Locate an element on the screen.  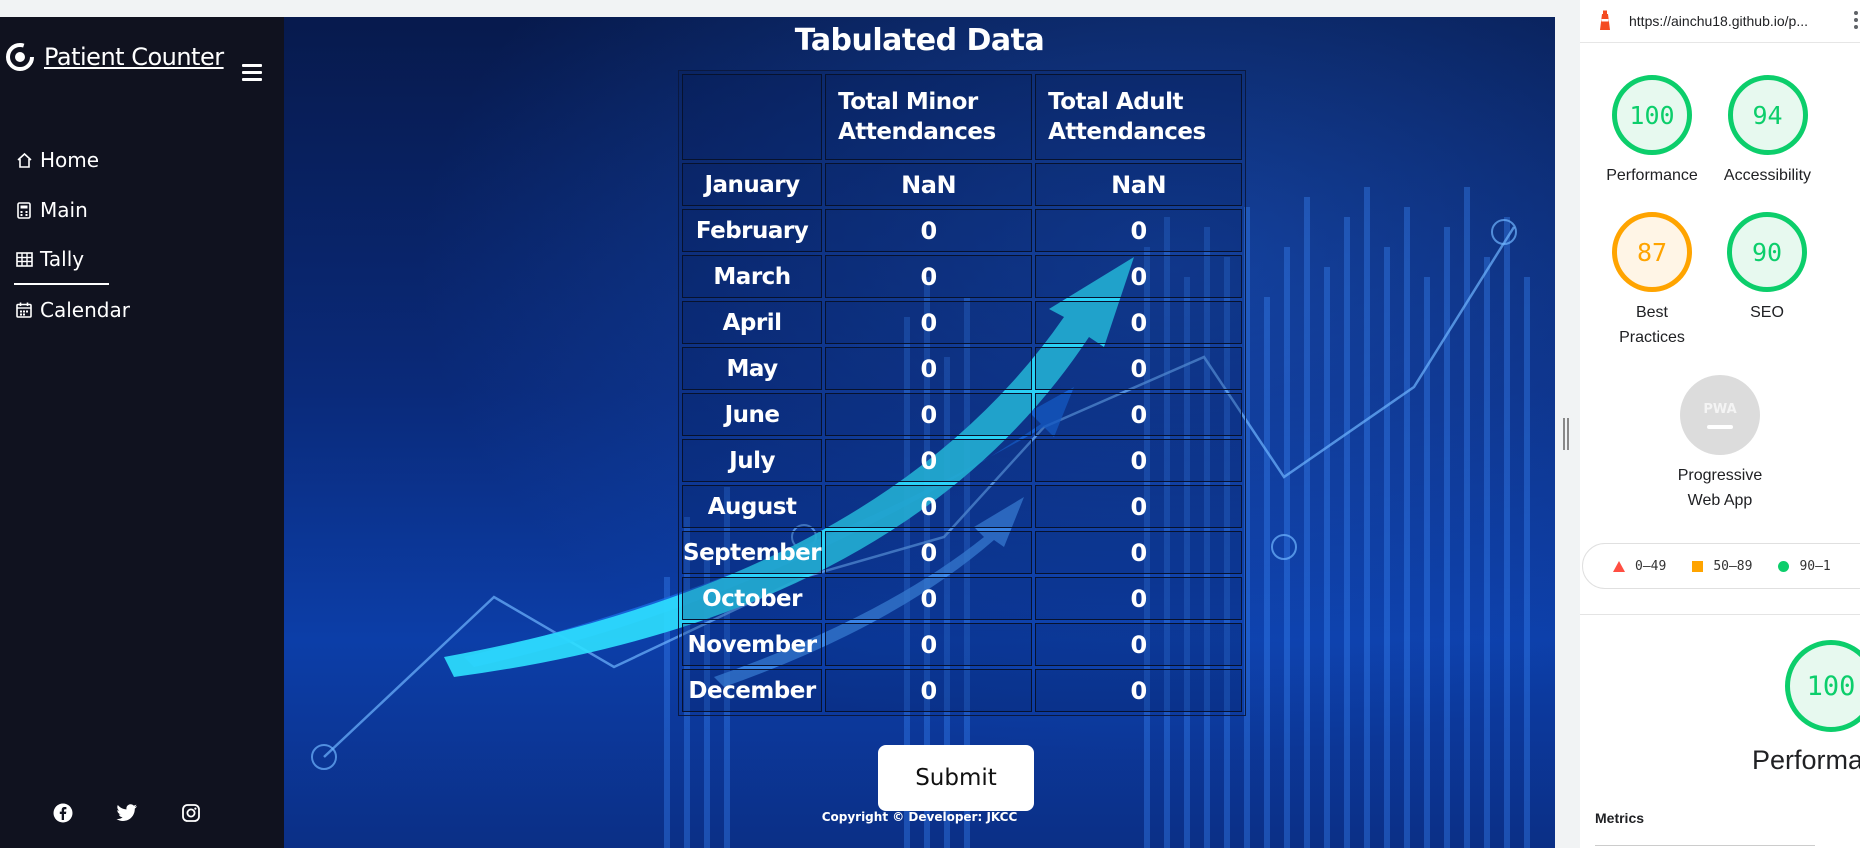
table-icon is located at coordinates (24, 259).